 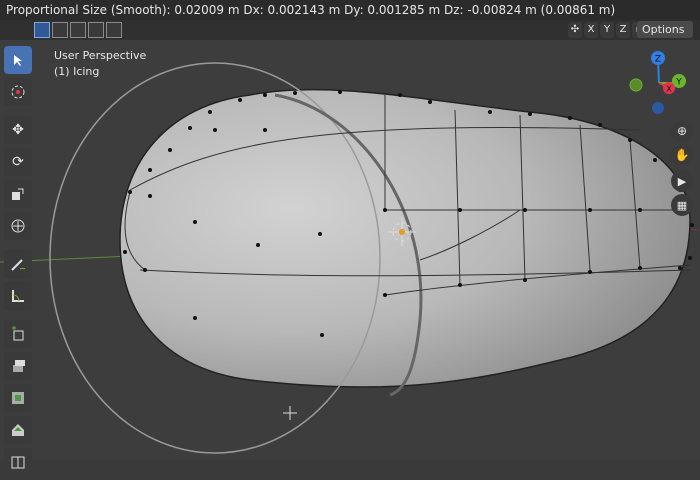 I want to click on inset-icon, so click(x=18, y=398).